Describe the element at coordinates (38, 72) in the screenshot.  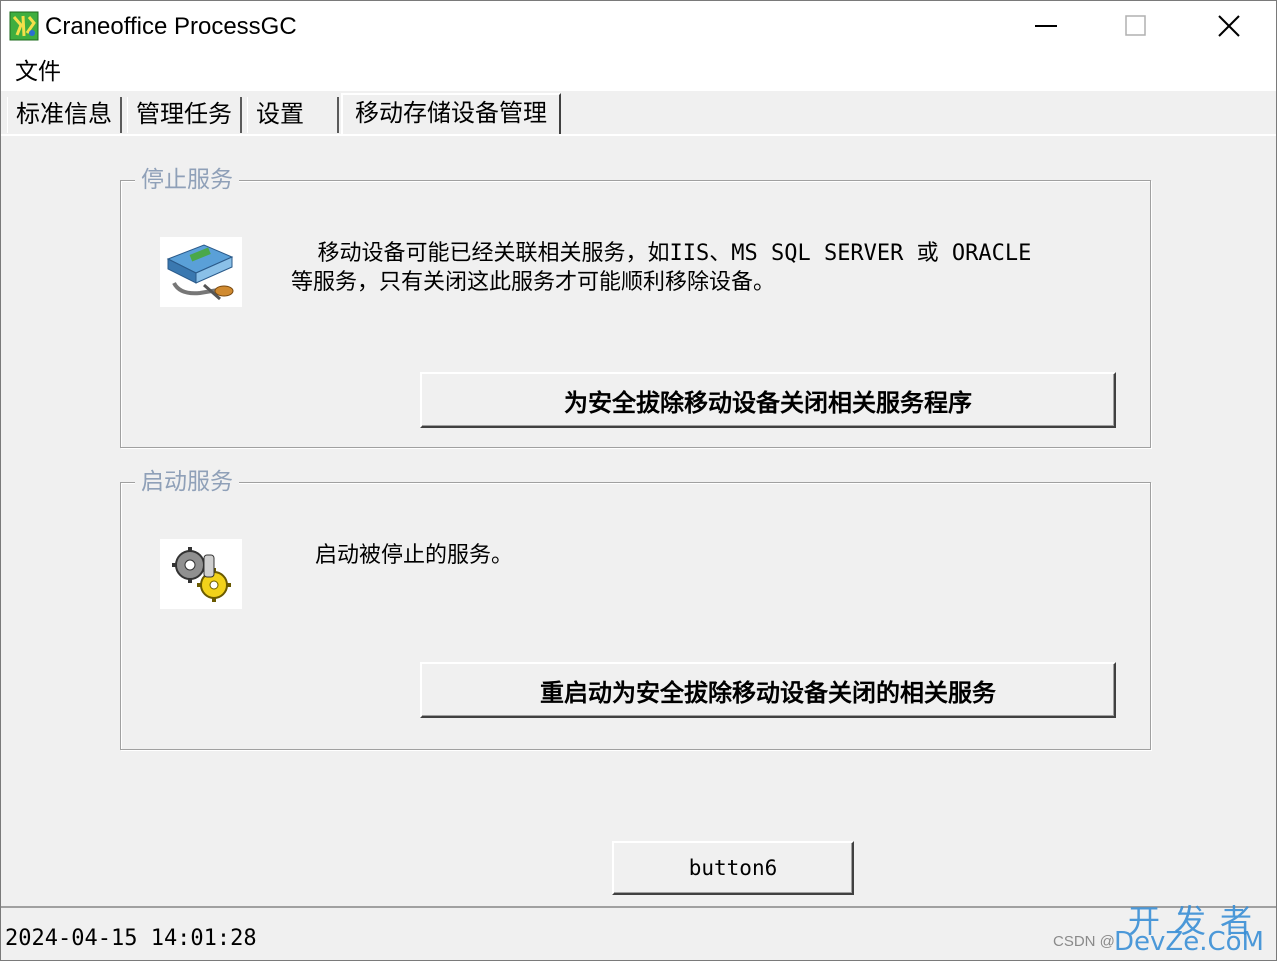
I see `menu-file: 文件` at that location.